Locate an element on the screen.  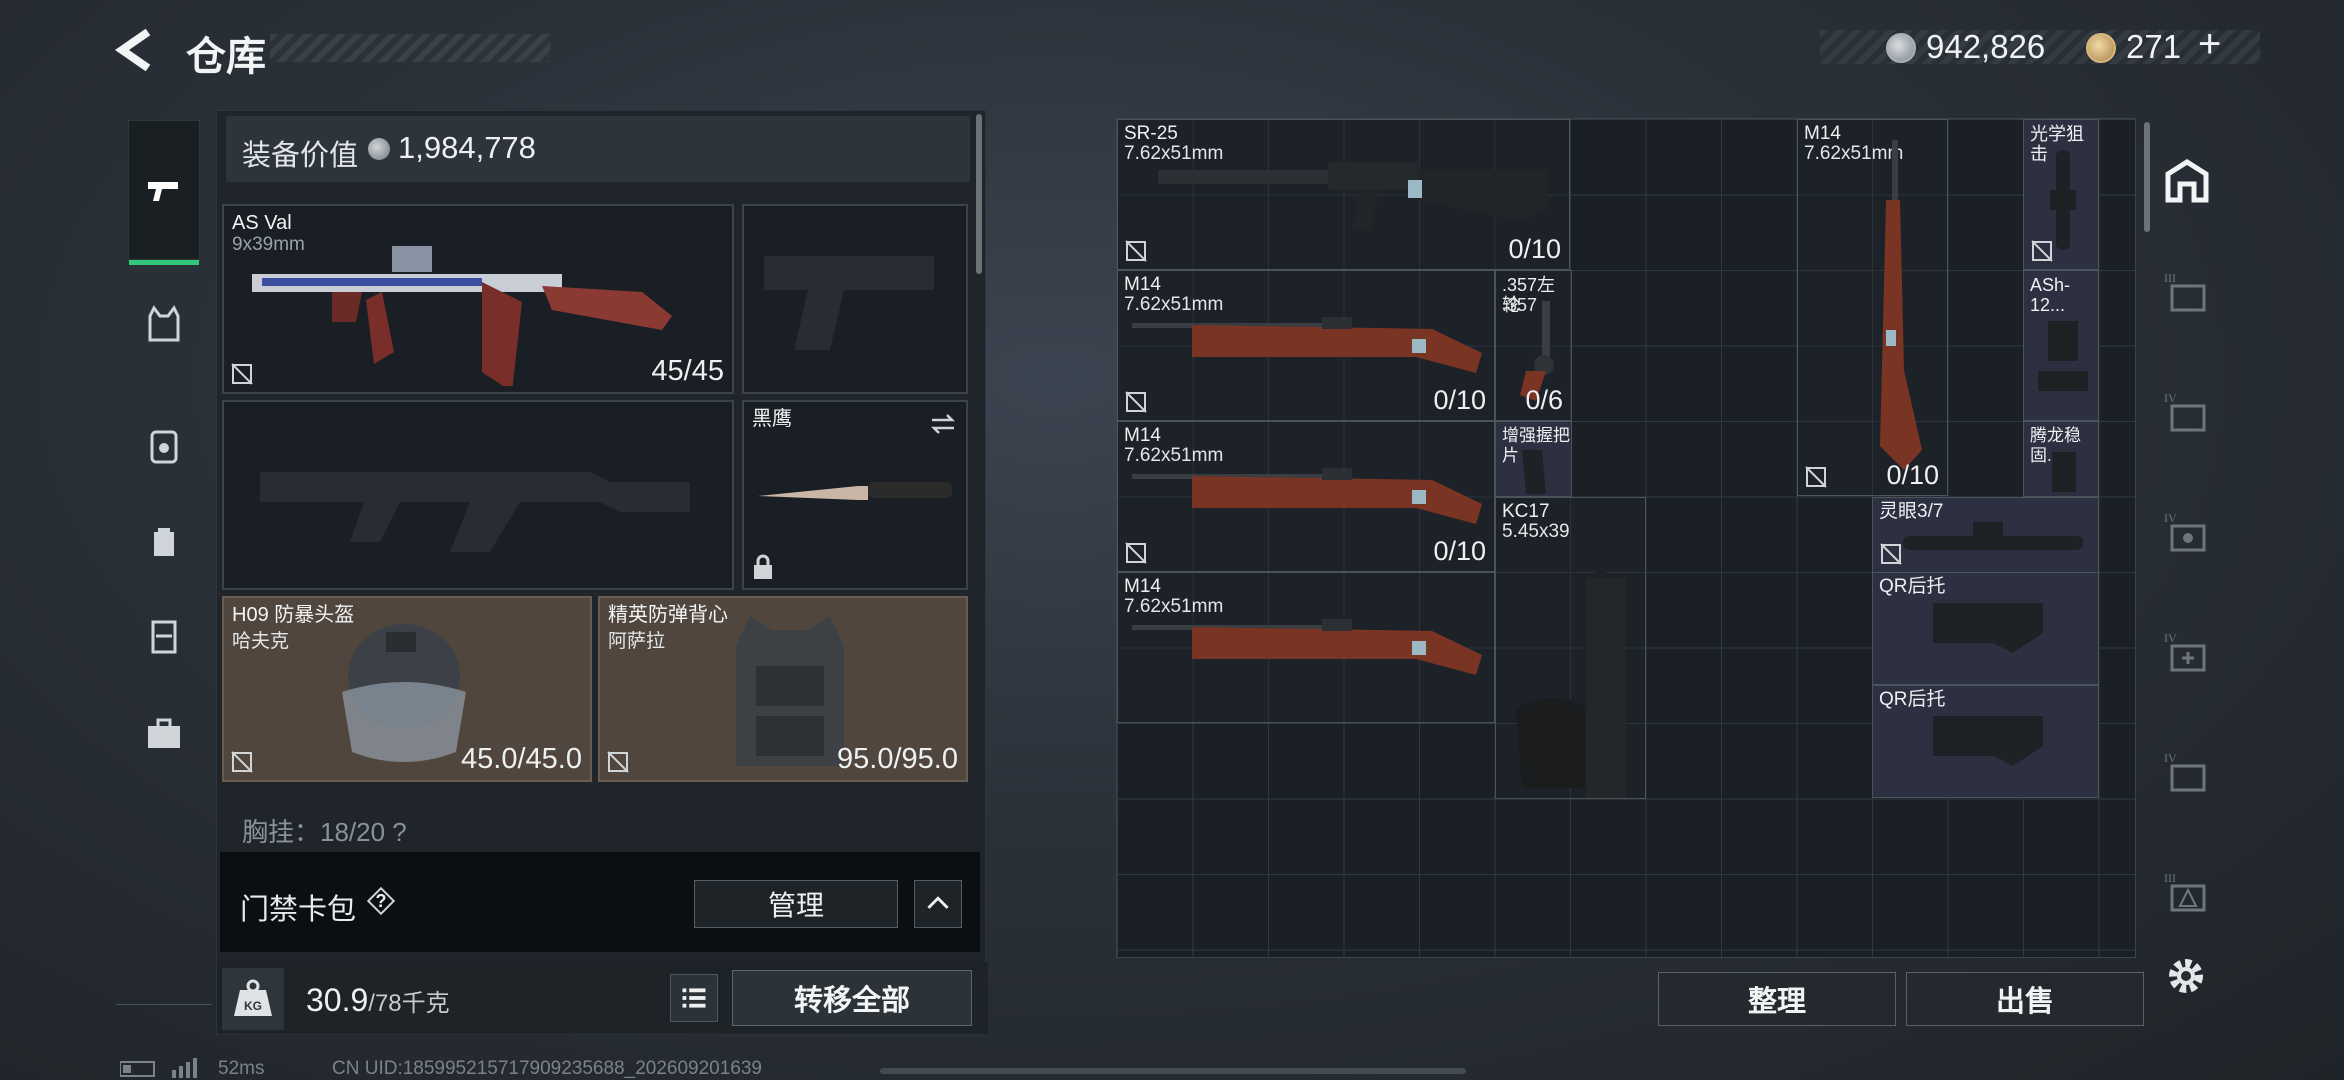
svg-text: KG is located at coordinates (253, 1006).